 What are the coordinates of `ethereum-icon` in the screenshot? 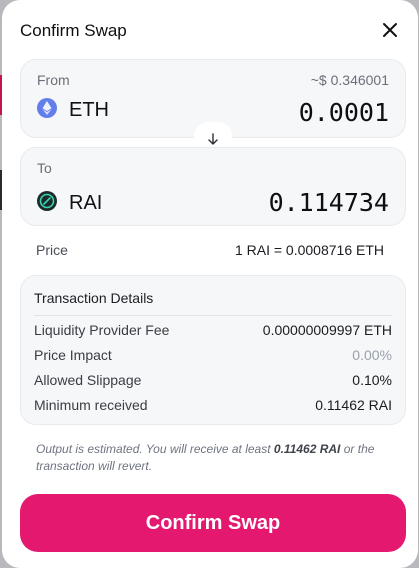 It's located at (47, 110).